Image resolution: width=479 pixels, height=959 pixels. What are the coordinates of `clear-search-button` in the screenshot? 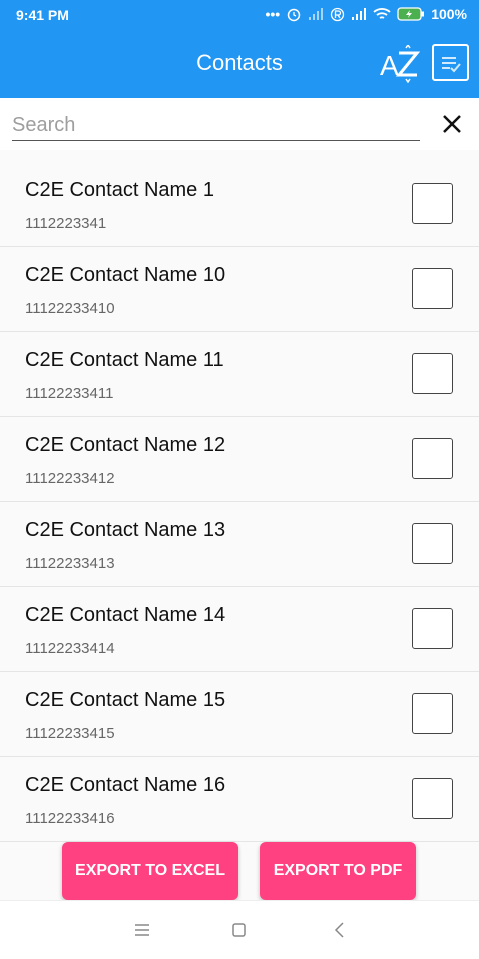 It's located at (452, 124).